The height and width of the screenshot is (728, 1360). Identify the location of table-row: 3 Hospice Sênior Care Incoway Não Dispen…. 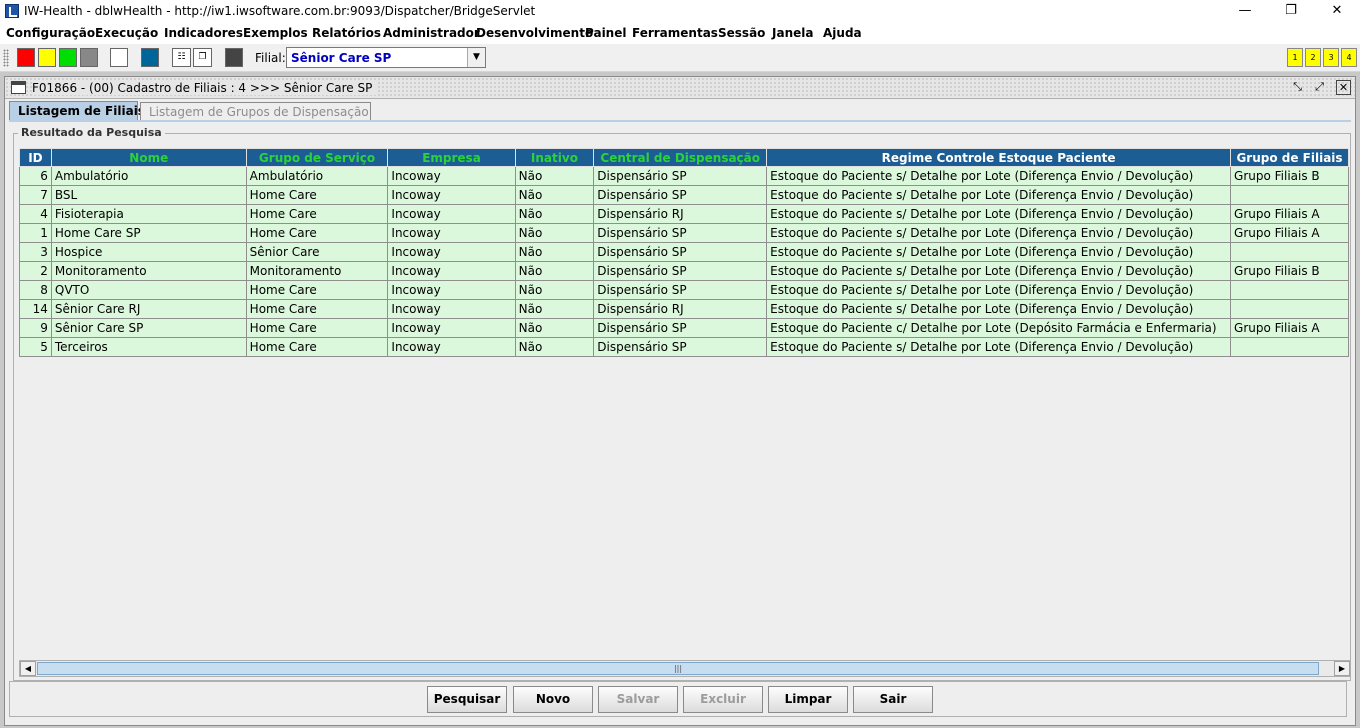
(684, 252).